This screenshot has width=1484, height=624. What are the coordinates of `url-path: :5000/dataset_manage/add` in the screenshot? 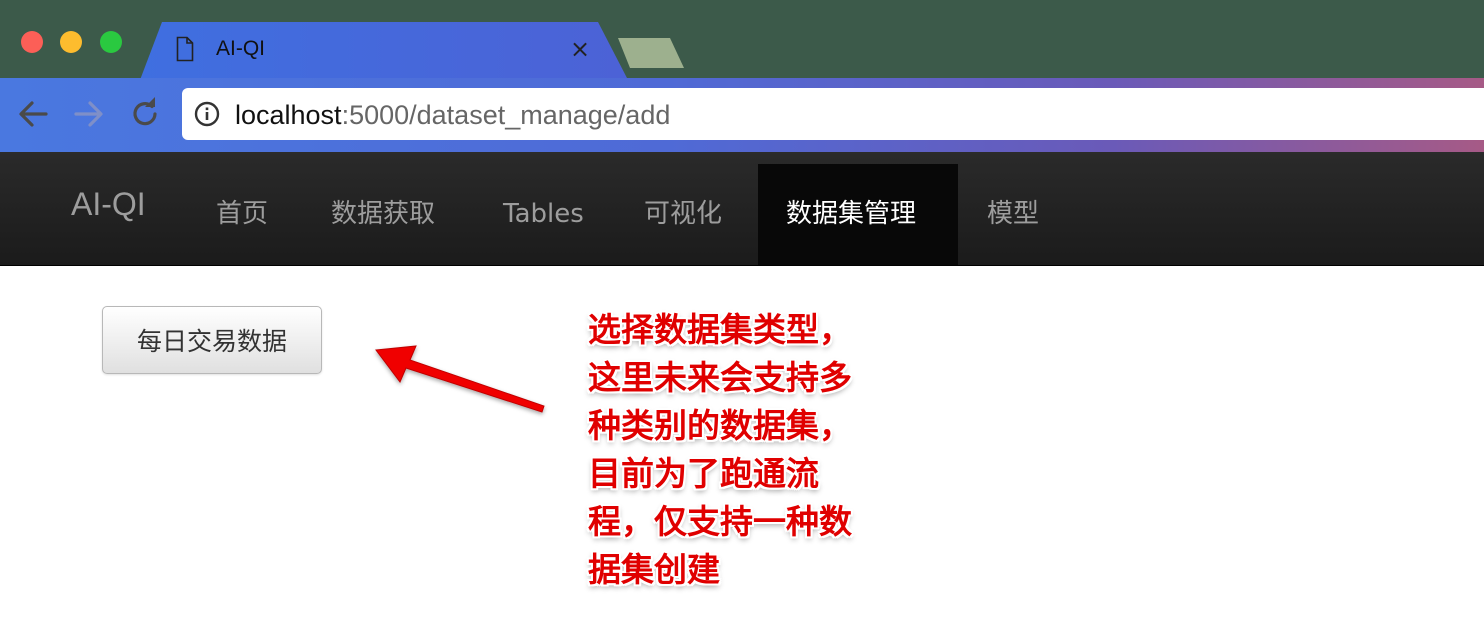 It's located at (506, 115).